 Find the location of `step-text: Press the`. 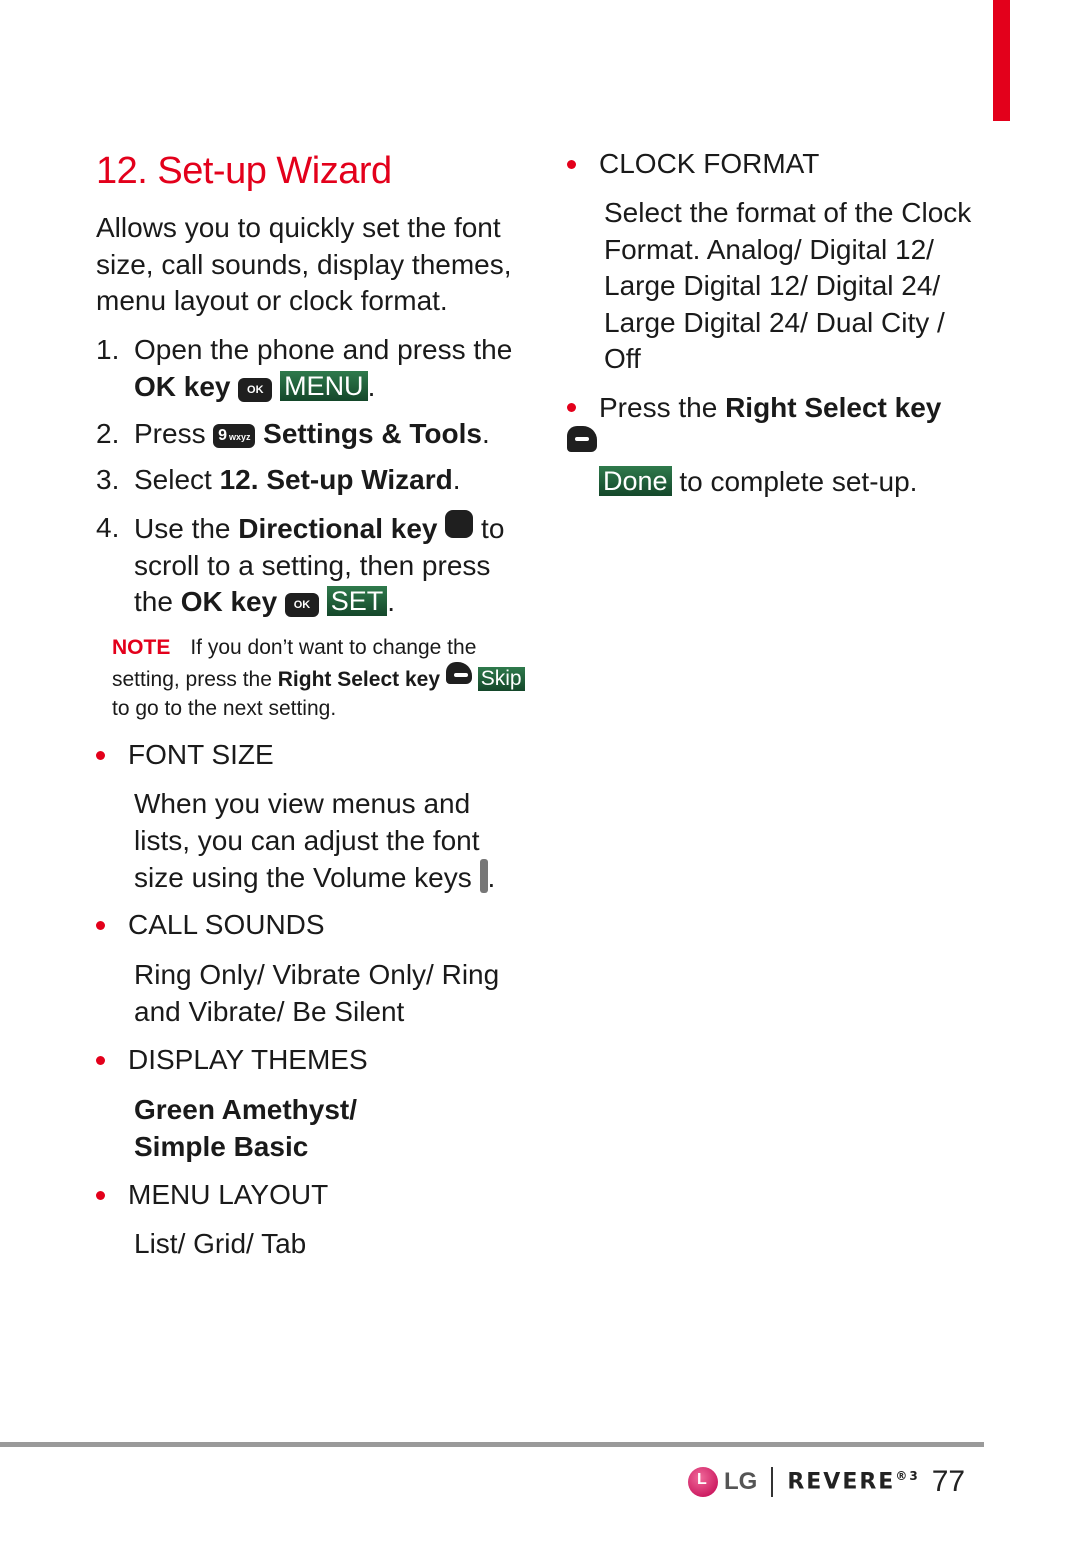

step-text: Press the is located at coordinates (662, 407).